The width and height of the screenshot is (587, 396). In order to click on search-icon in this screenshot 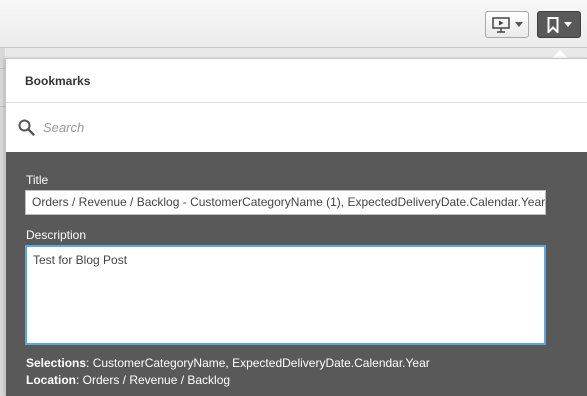, I will do `click(26, 127)`.